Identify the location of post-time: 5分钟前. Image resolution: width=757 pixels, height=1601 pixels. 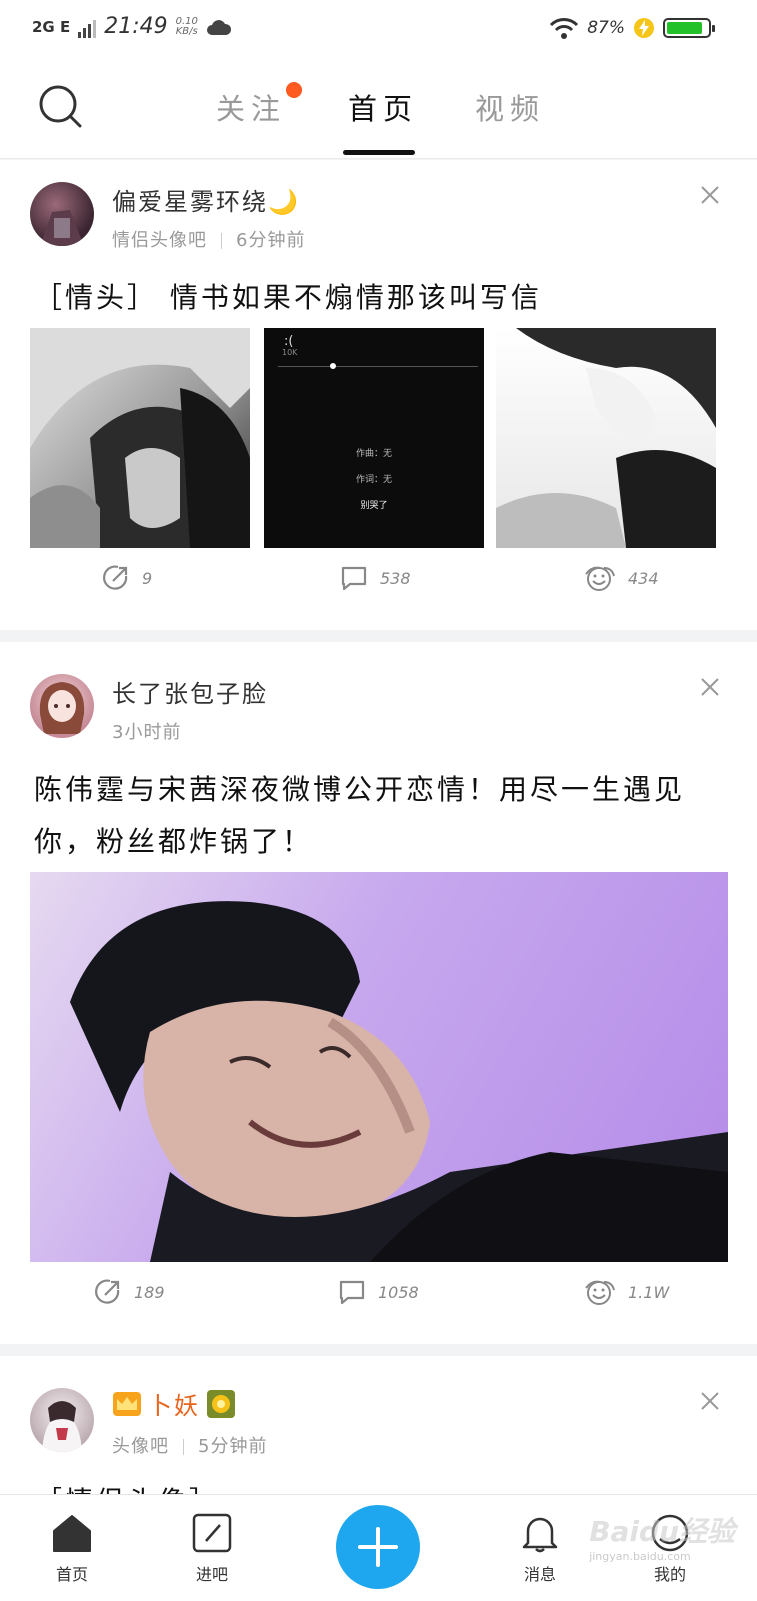
(233, 1446).